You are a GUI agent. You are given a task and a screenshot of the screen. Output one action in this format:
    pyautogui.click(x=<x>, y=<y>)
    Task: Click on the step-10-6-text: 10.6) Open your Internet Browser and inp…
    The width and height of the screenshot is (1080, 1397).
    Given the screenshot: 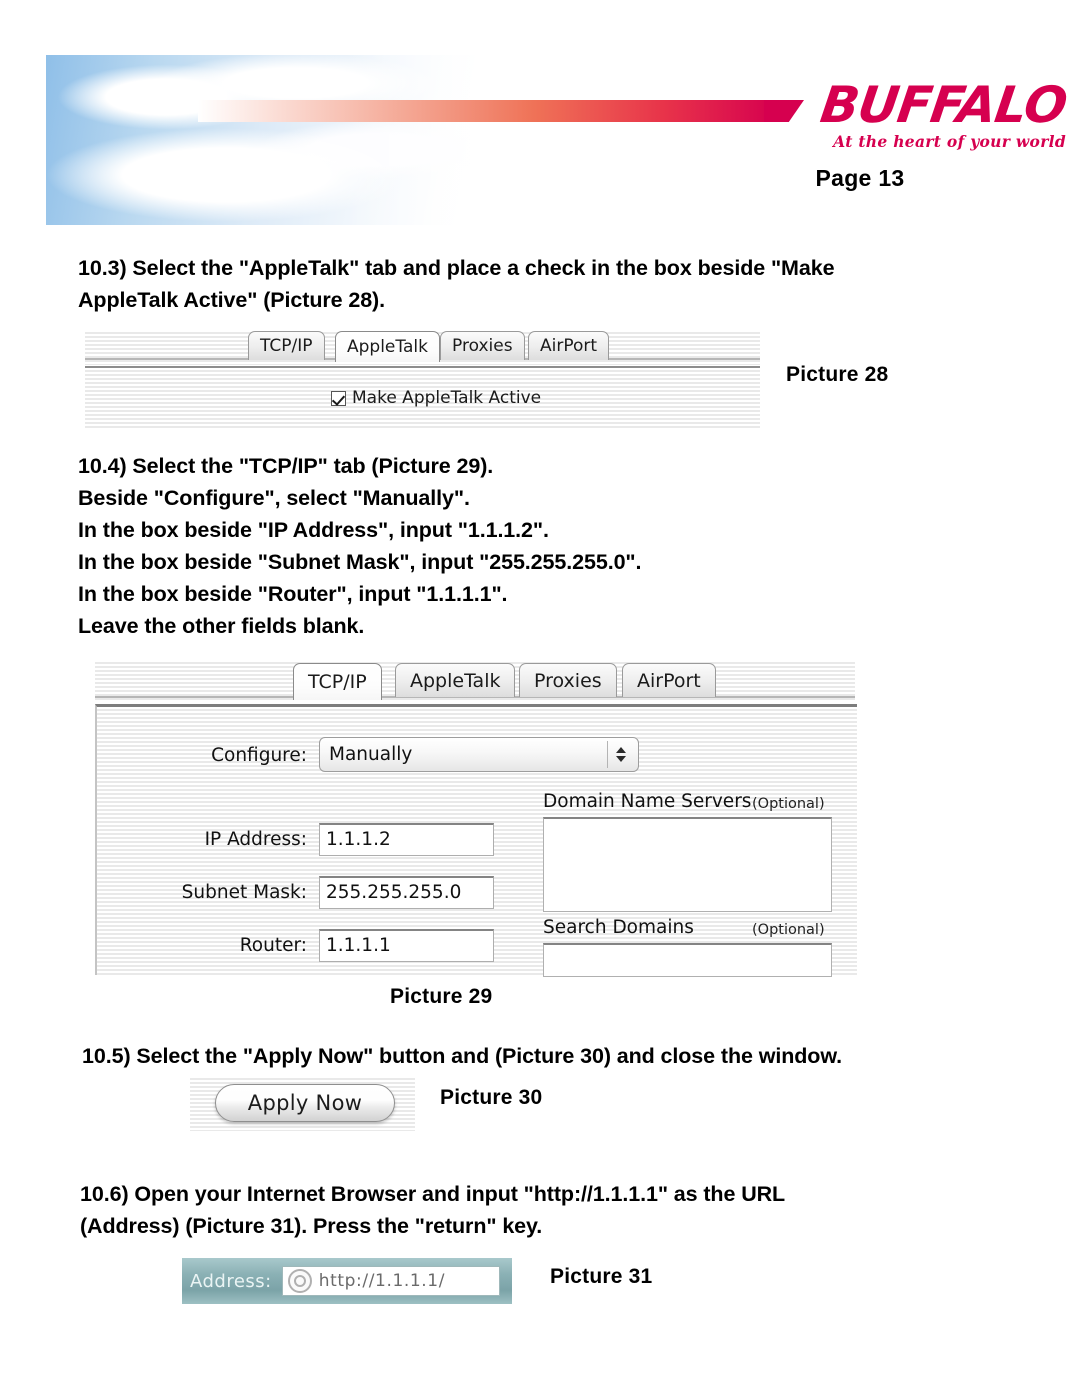 What is the action you would take?
    pyautogui.click(x=433, y=1210)
    